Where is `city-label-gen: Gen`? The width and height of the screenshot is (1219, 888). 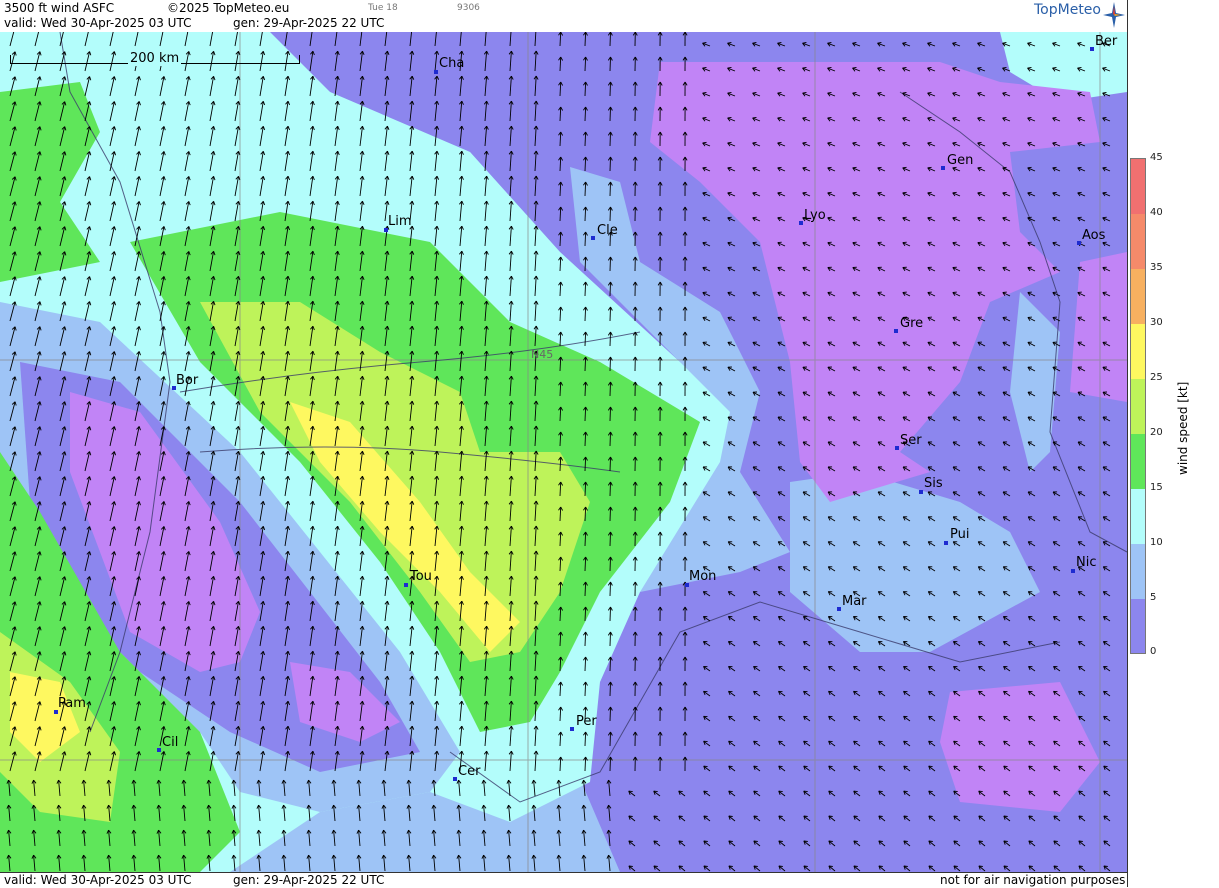
city-label-gen: Gen is located at coordinates (960, 160).